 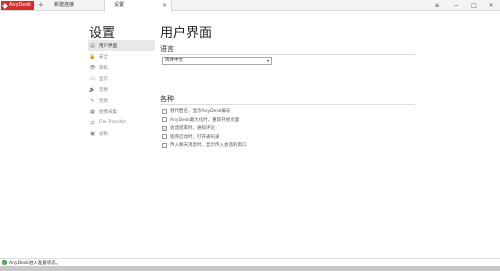 I want to click on nav-item-security: 🔒 安全, so click(x=121, y=56).